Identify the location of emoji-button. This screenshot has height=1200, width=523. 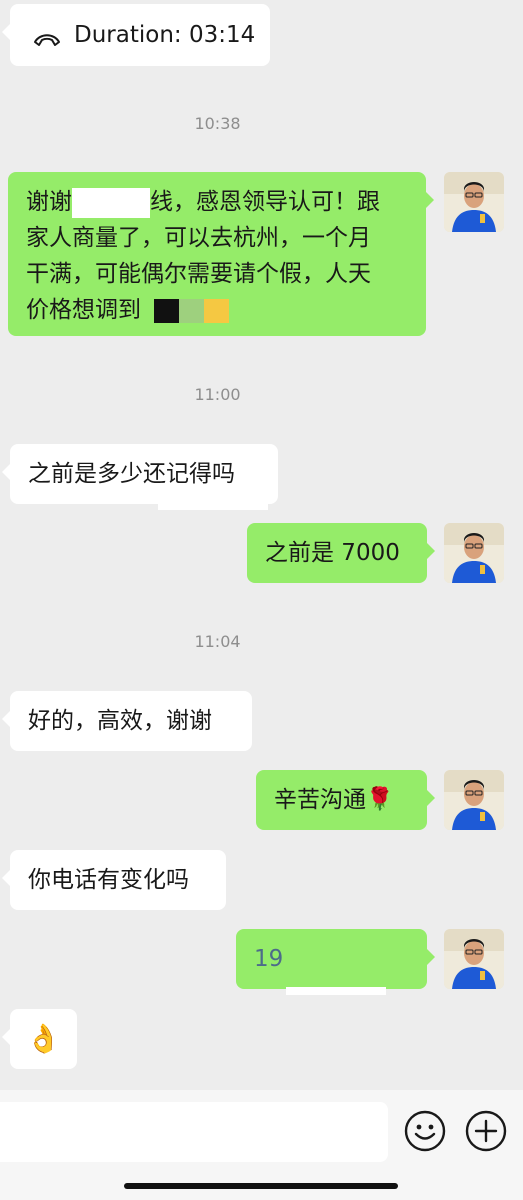
(425, 1131).